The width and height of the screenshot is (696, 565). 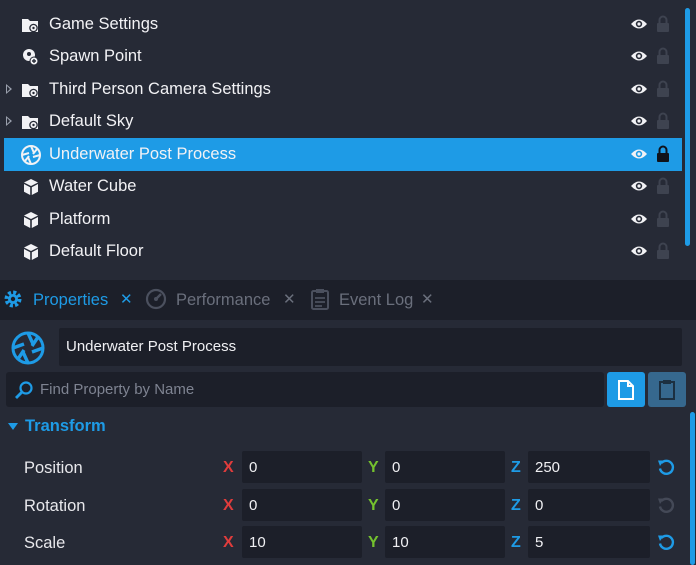 I want to click on copy-icon, so click(x=626, y=390).